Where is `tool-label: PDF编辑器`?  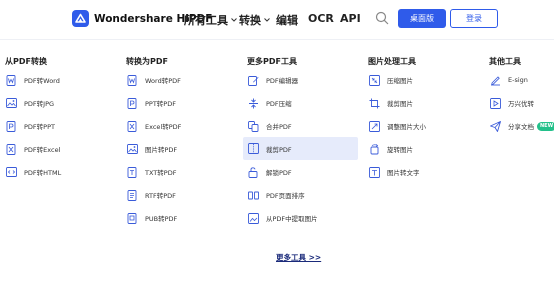
tool-label: PDF编辑器 is located at coordinates (282, 81).